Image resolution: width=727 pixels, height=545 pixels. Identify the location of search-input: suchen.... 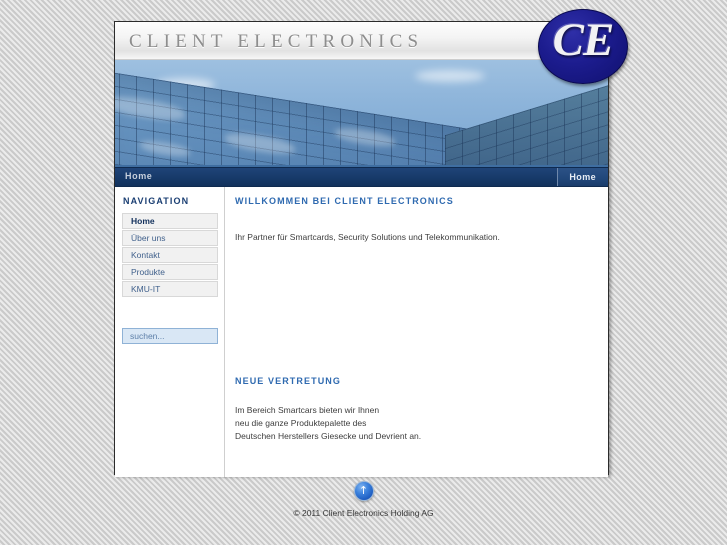
(170, 336).